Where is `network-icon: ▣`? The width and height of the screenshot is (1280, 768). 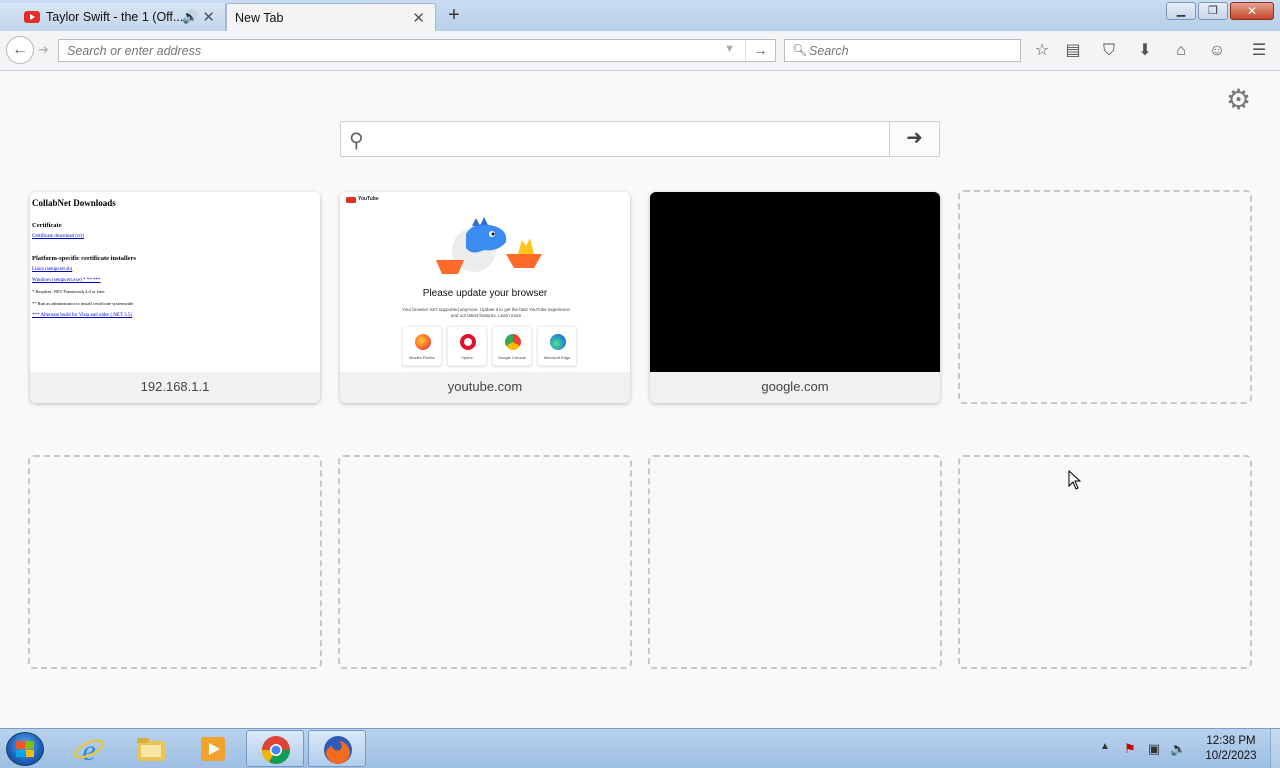 network-icon: ▣ is located at coordinates (1154, 749).